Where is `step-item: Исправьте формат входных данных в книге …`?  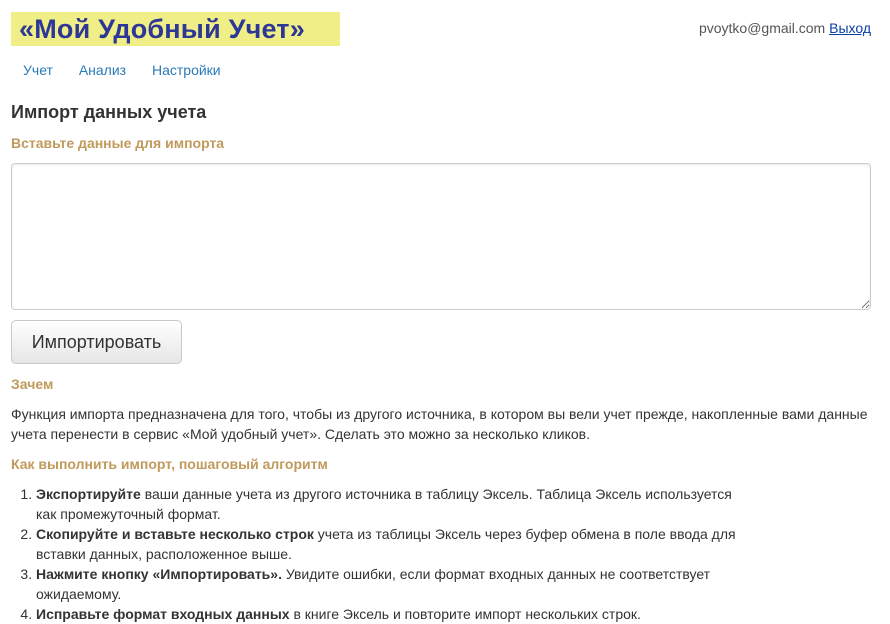 step-item: Исправьте формат входных данных в книге … is located at coordinates (396, 614).